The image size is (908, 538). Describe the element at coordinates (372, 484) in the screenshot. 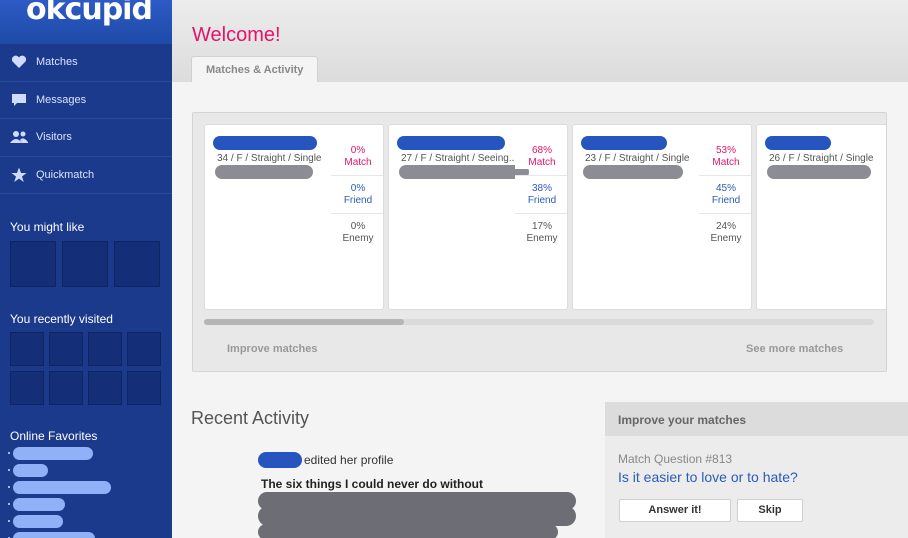

I see `activity-item-title: The six things I could never do without` at that location.